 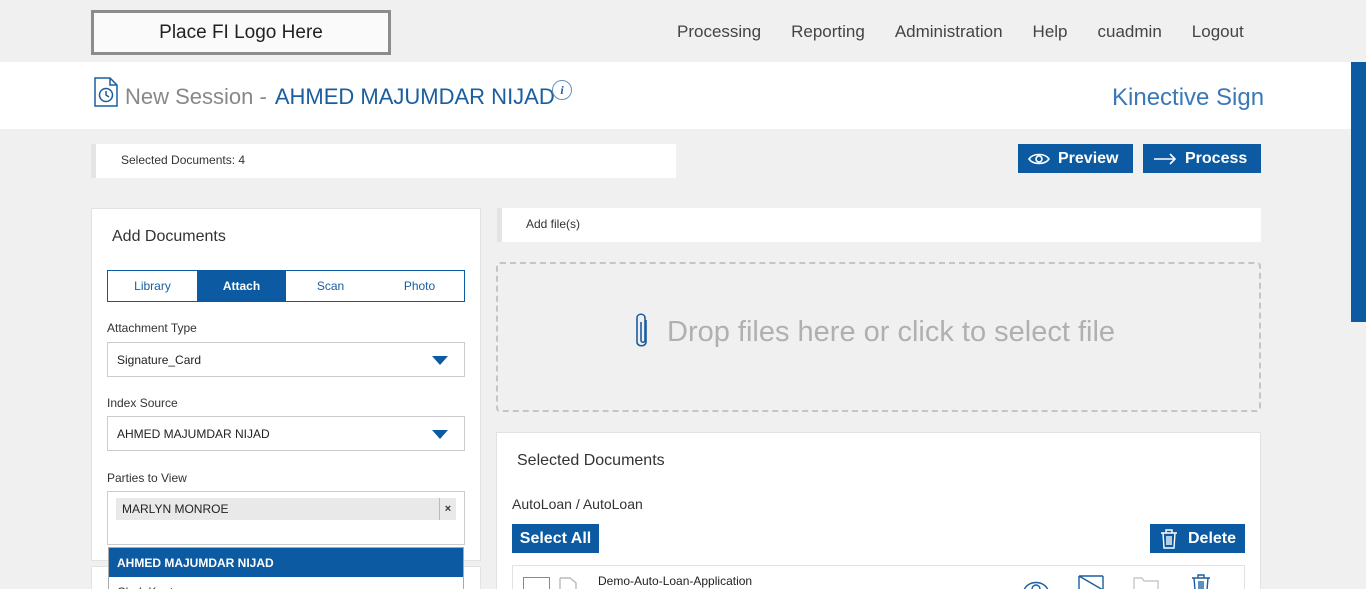 What do you see at coordinates (152, 286) in the screenshot?
I see `tab-library: Library` at bounding box center [152, 286].